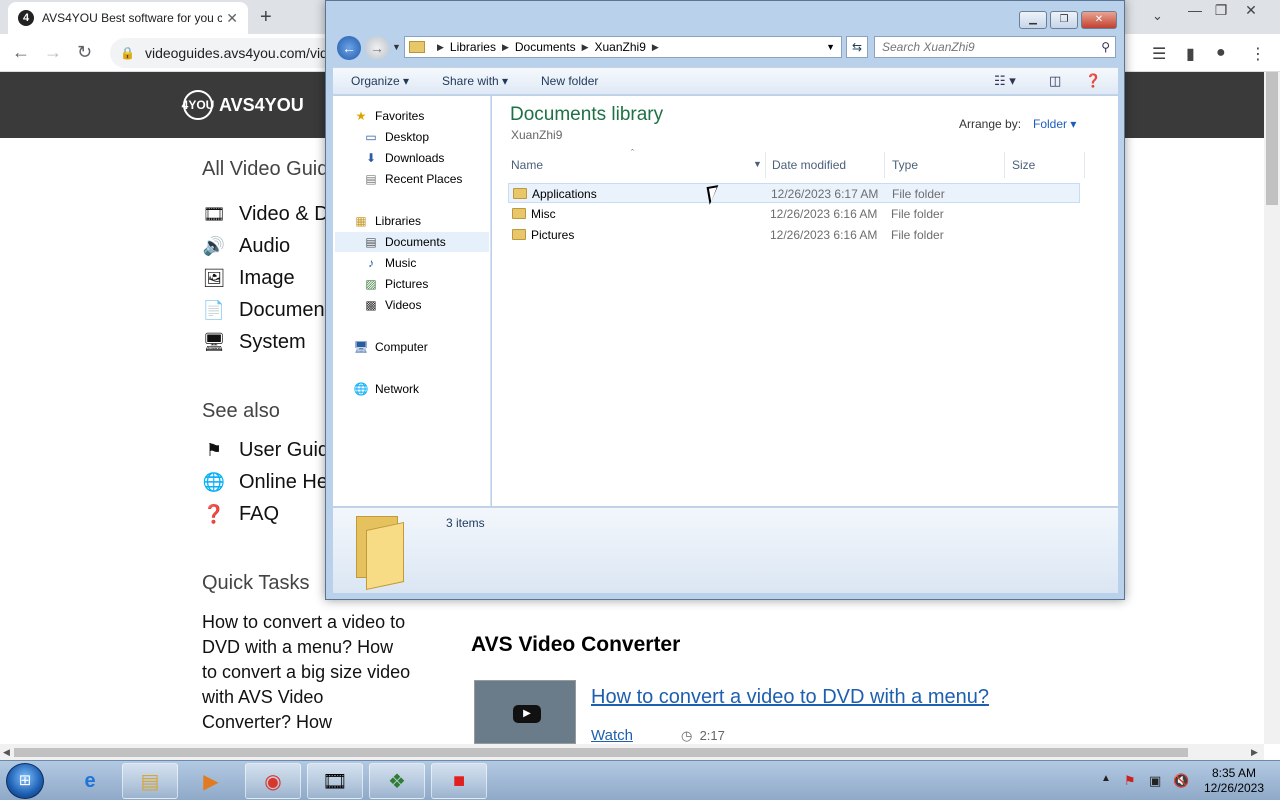  Describe the element at coordinates (396, 47) in the screenshot. I see `recent-pages-icon: ▼` at that location.